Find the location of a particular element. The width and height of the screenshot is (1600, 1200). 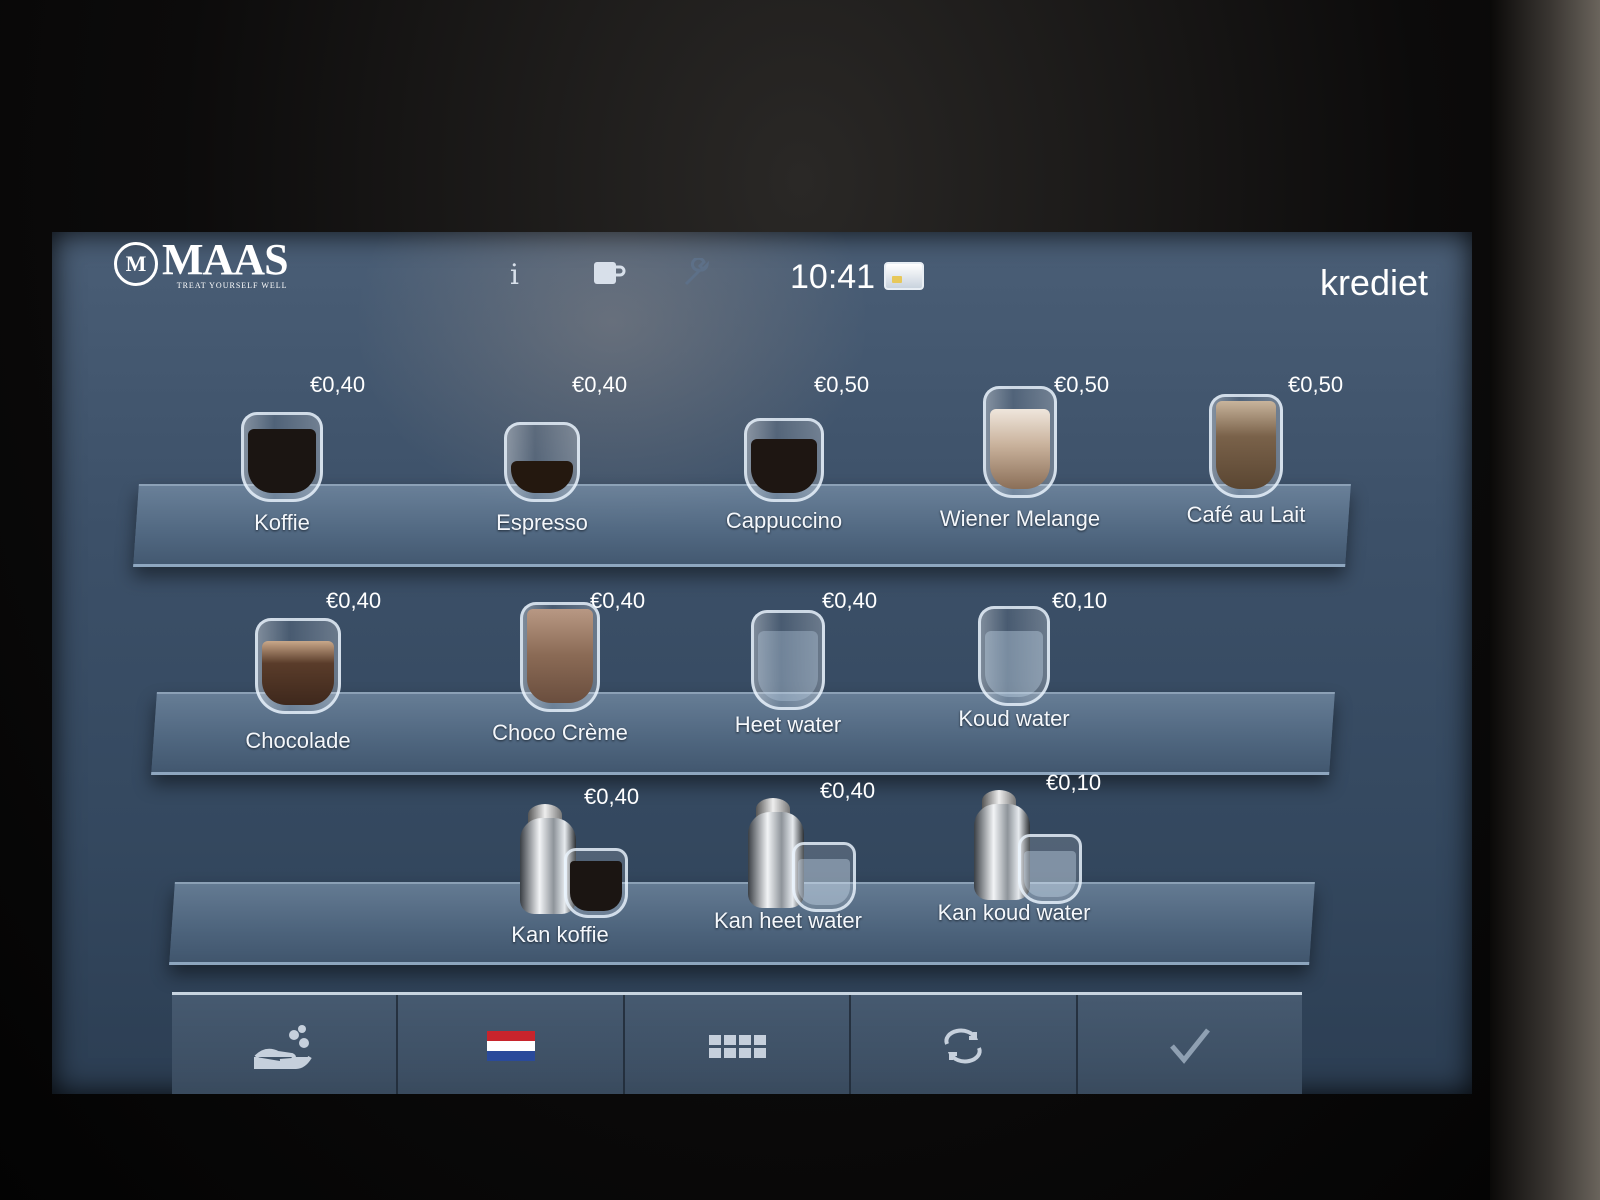

product-choco-creme: €0,40 Choco Crème is located at coordinates (560, 678).